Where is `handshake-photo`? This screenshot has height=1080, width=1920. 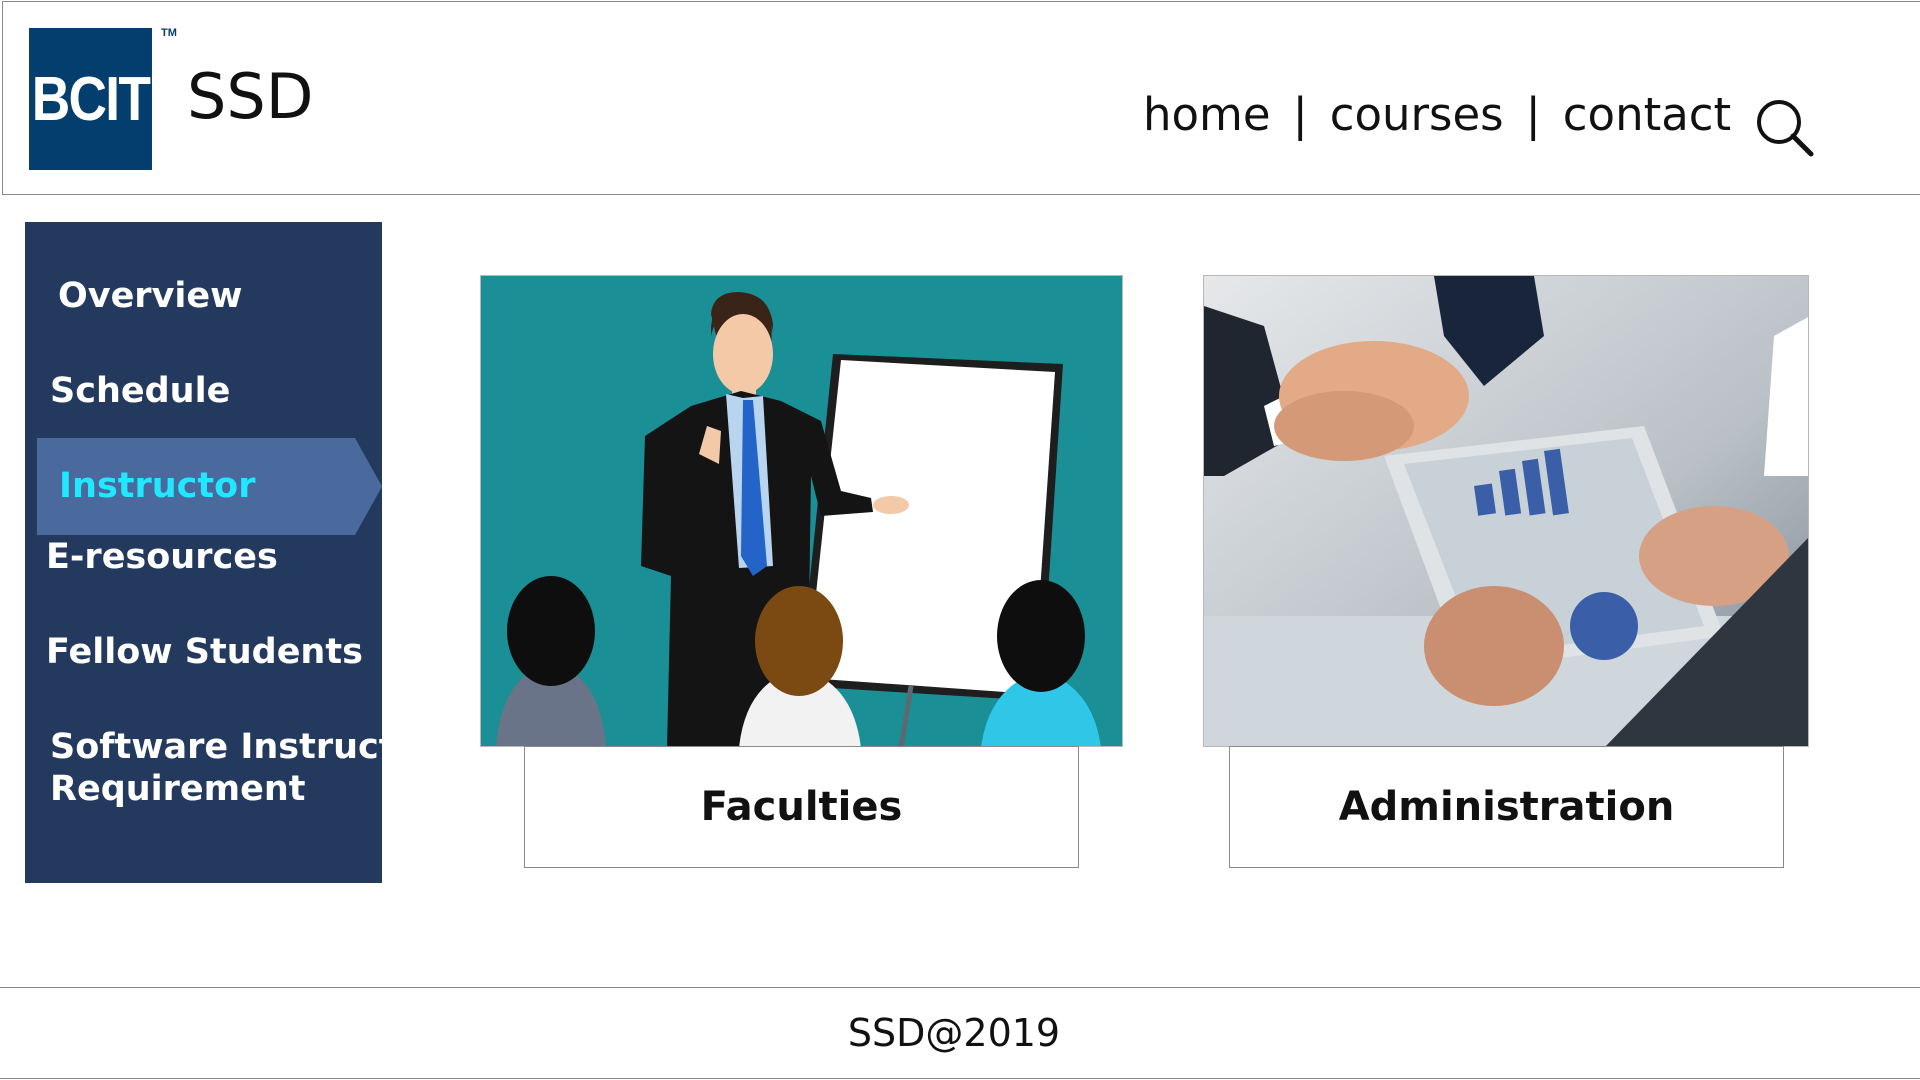
handshake-photo is located at coordinates (1506, 511).